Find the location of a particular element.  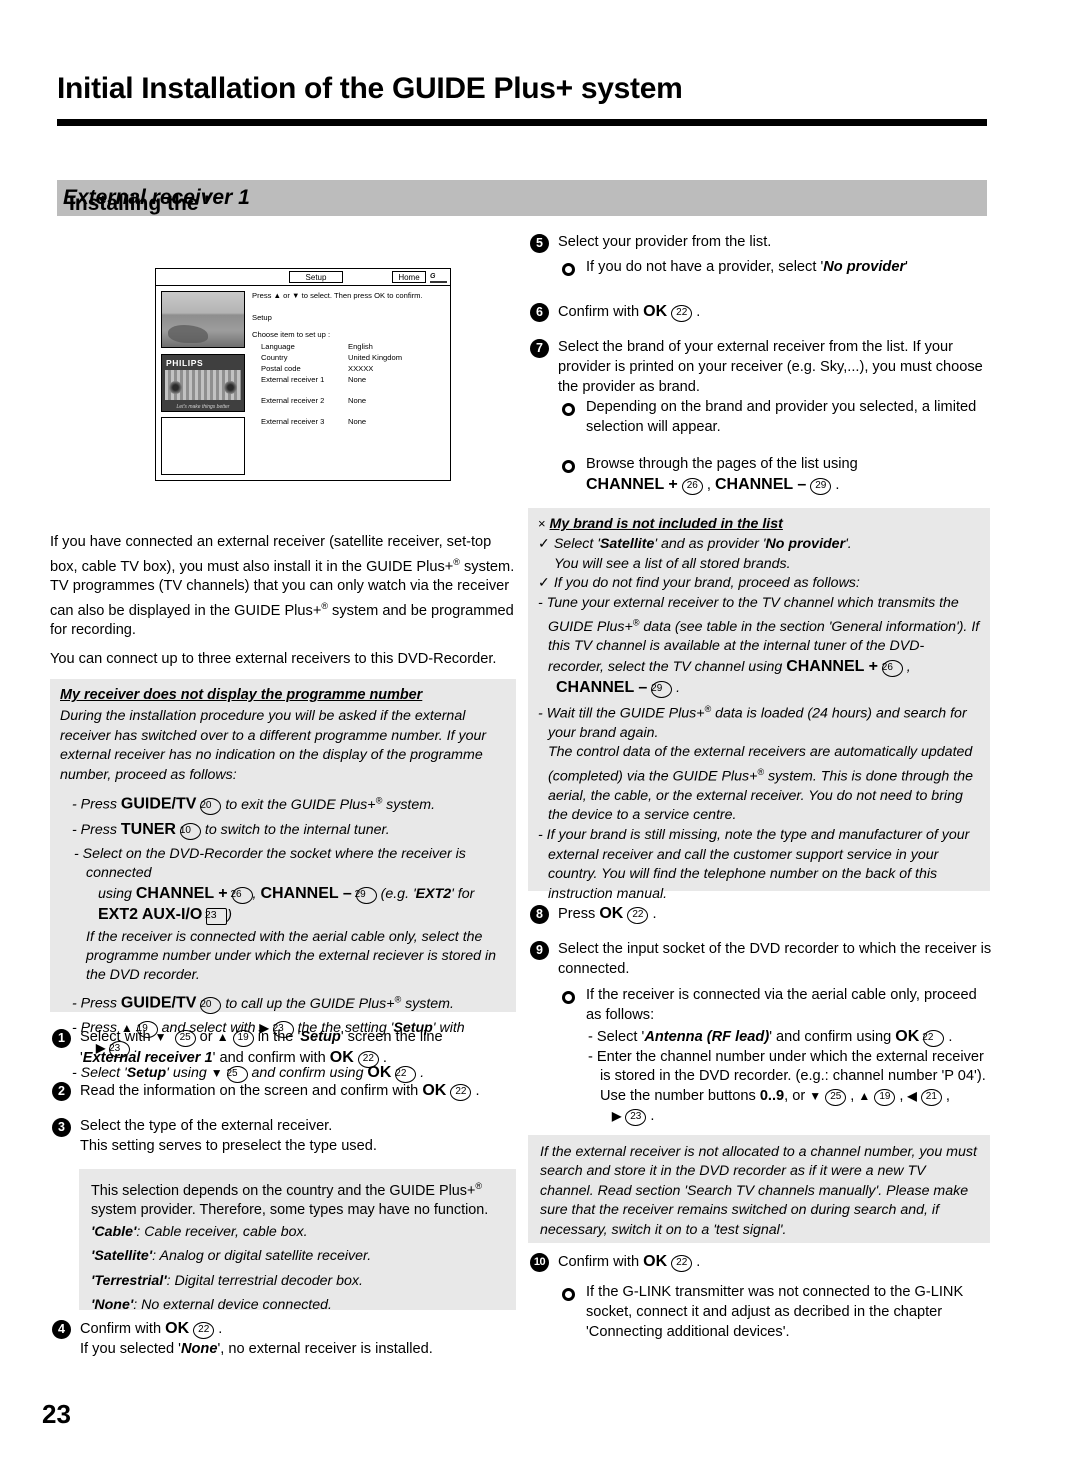

tv-setting-row-external-receiver-3: External receiver 3 None is located at coordinates (353, 421).